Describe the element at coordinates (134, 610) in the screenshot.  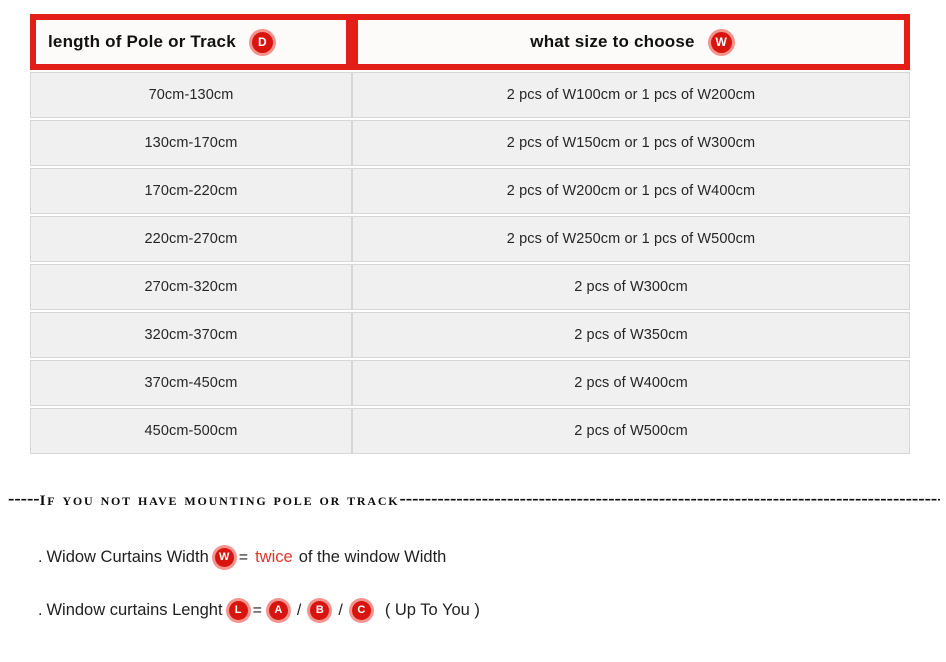
I see `note-label: Window curtains Lenght` at that location.